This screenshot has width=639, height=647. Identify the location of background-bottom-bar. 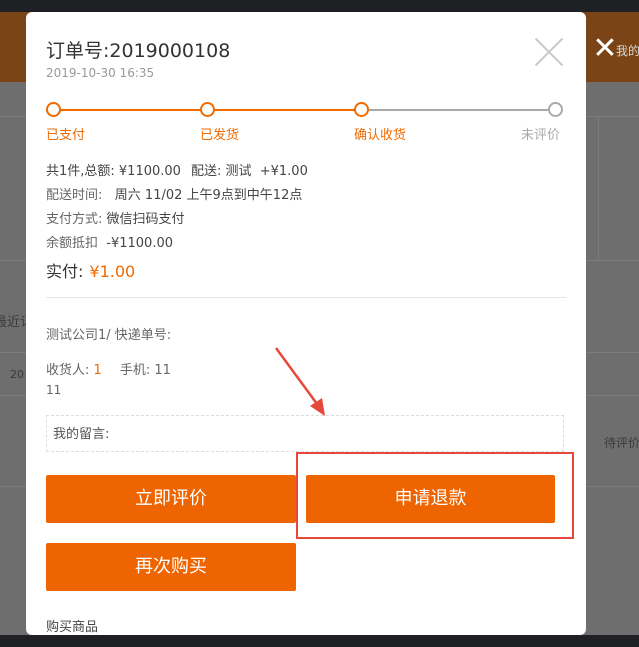
(319, 641).